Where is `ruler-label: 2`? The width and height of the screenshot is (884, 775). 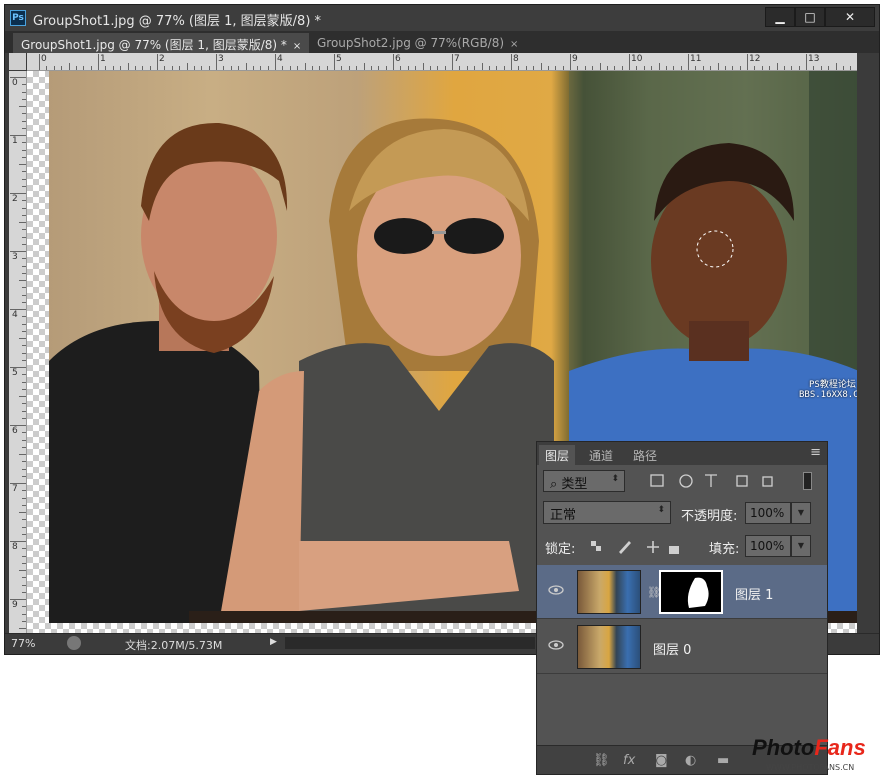
ruler-label: 2 is located at coordinates (15, 199).